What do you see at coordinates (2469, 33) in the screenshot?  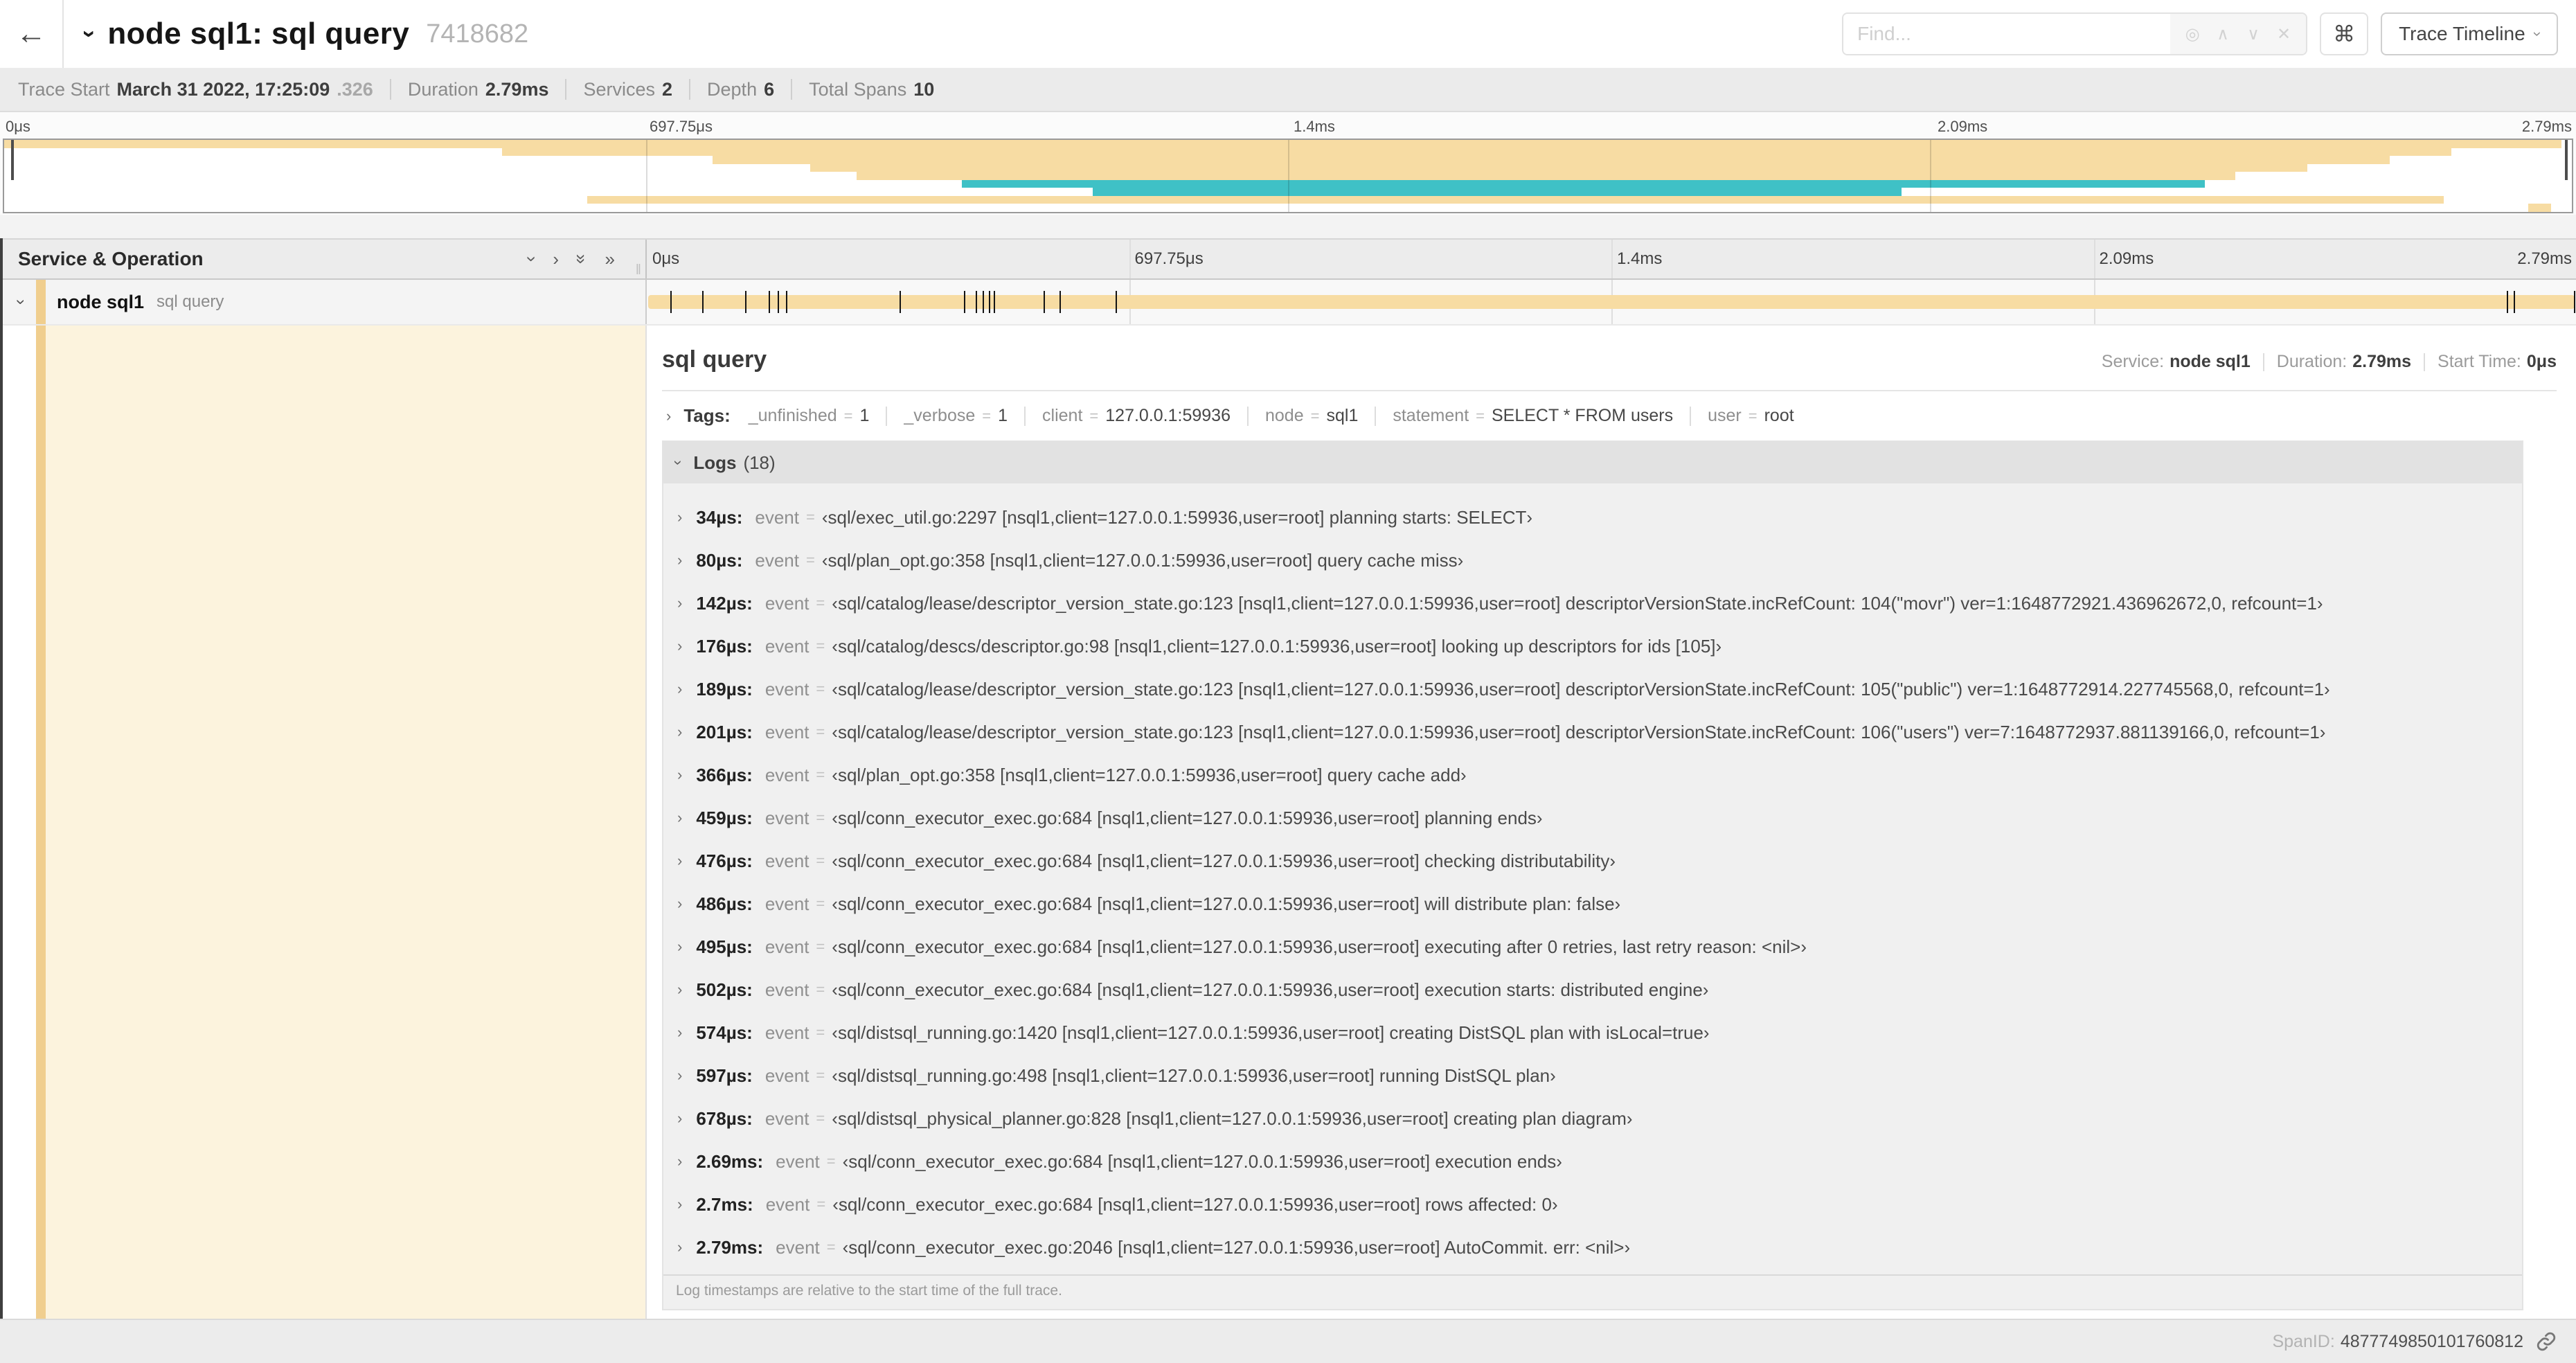 I see `view-select-button: Trace Timeline ›` at bounding box center [2469, 33].